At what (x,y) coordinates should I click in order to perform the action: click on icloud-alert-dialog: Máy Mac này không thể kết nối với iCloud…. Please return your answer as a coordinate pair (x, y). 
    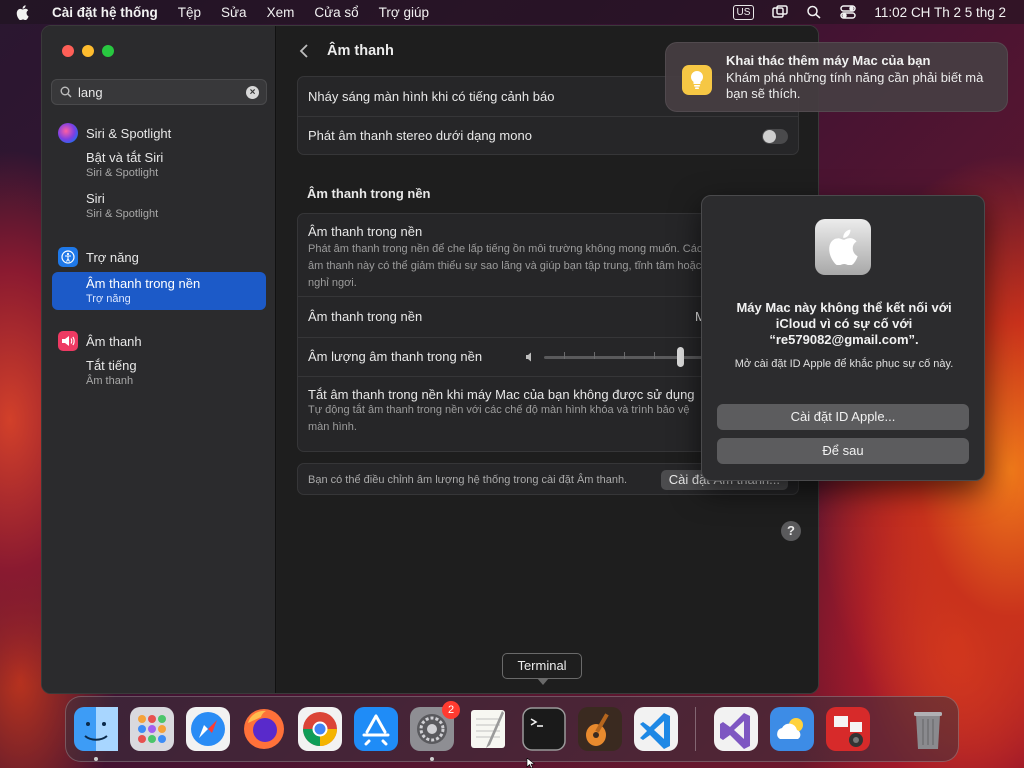
    Looking at the image, I should click on (843, 338).